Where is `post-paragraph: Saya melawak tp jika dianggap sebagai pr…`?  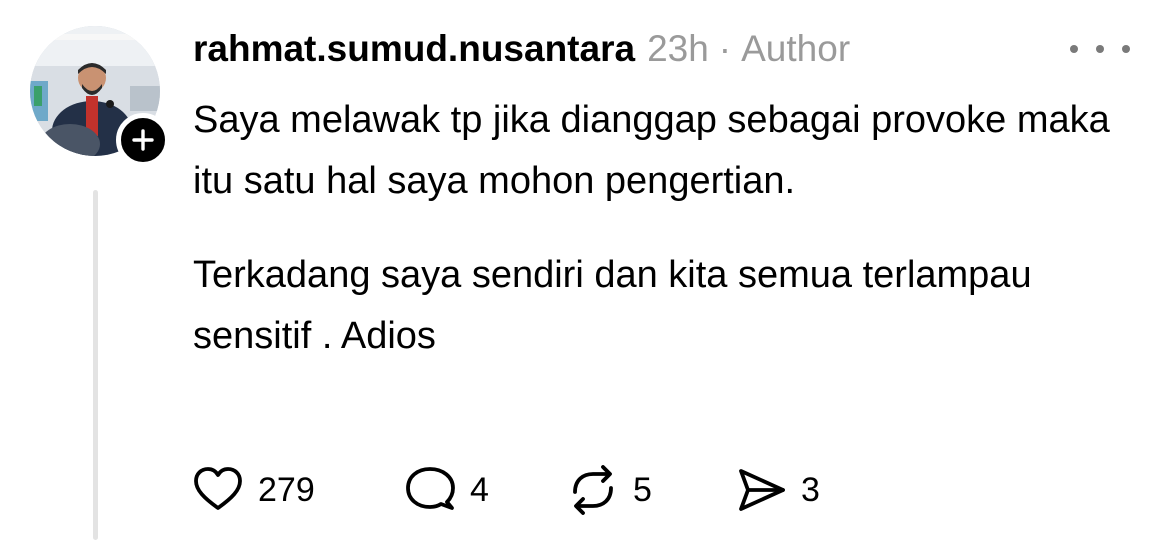
post-paragraph: Saya melawak tp jika dianggap sebagai pr… is located at coordinates (651, 150).